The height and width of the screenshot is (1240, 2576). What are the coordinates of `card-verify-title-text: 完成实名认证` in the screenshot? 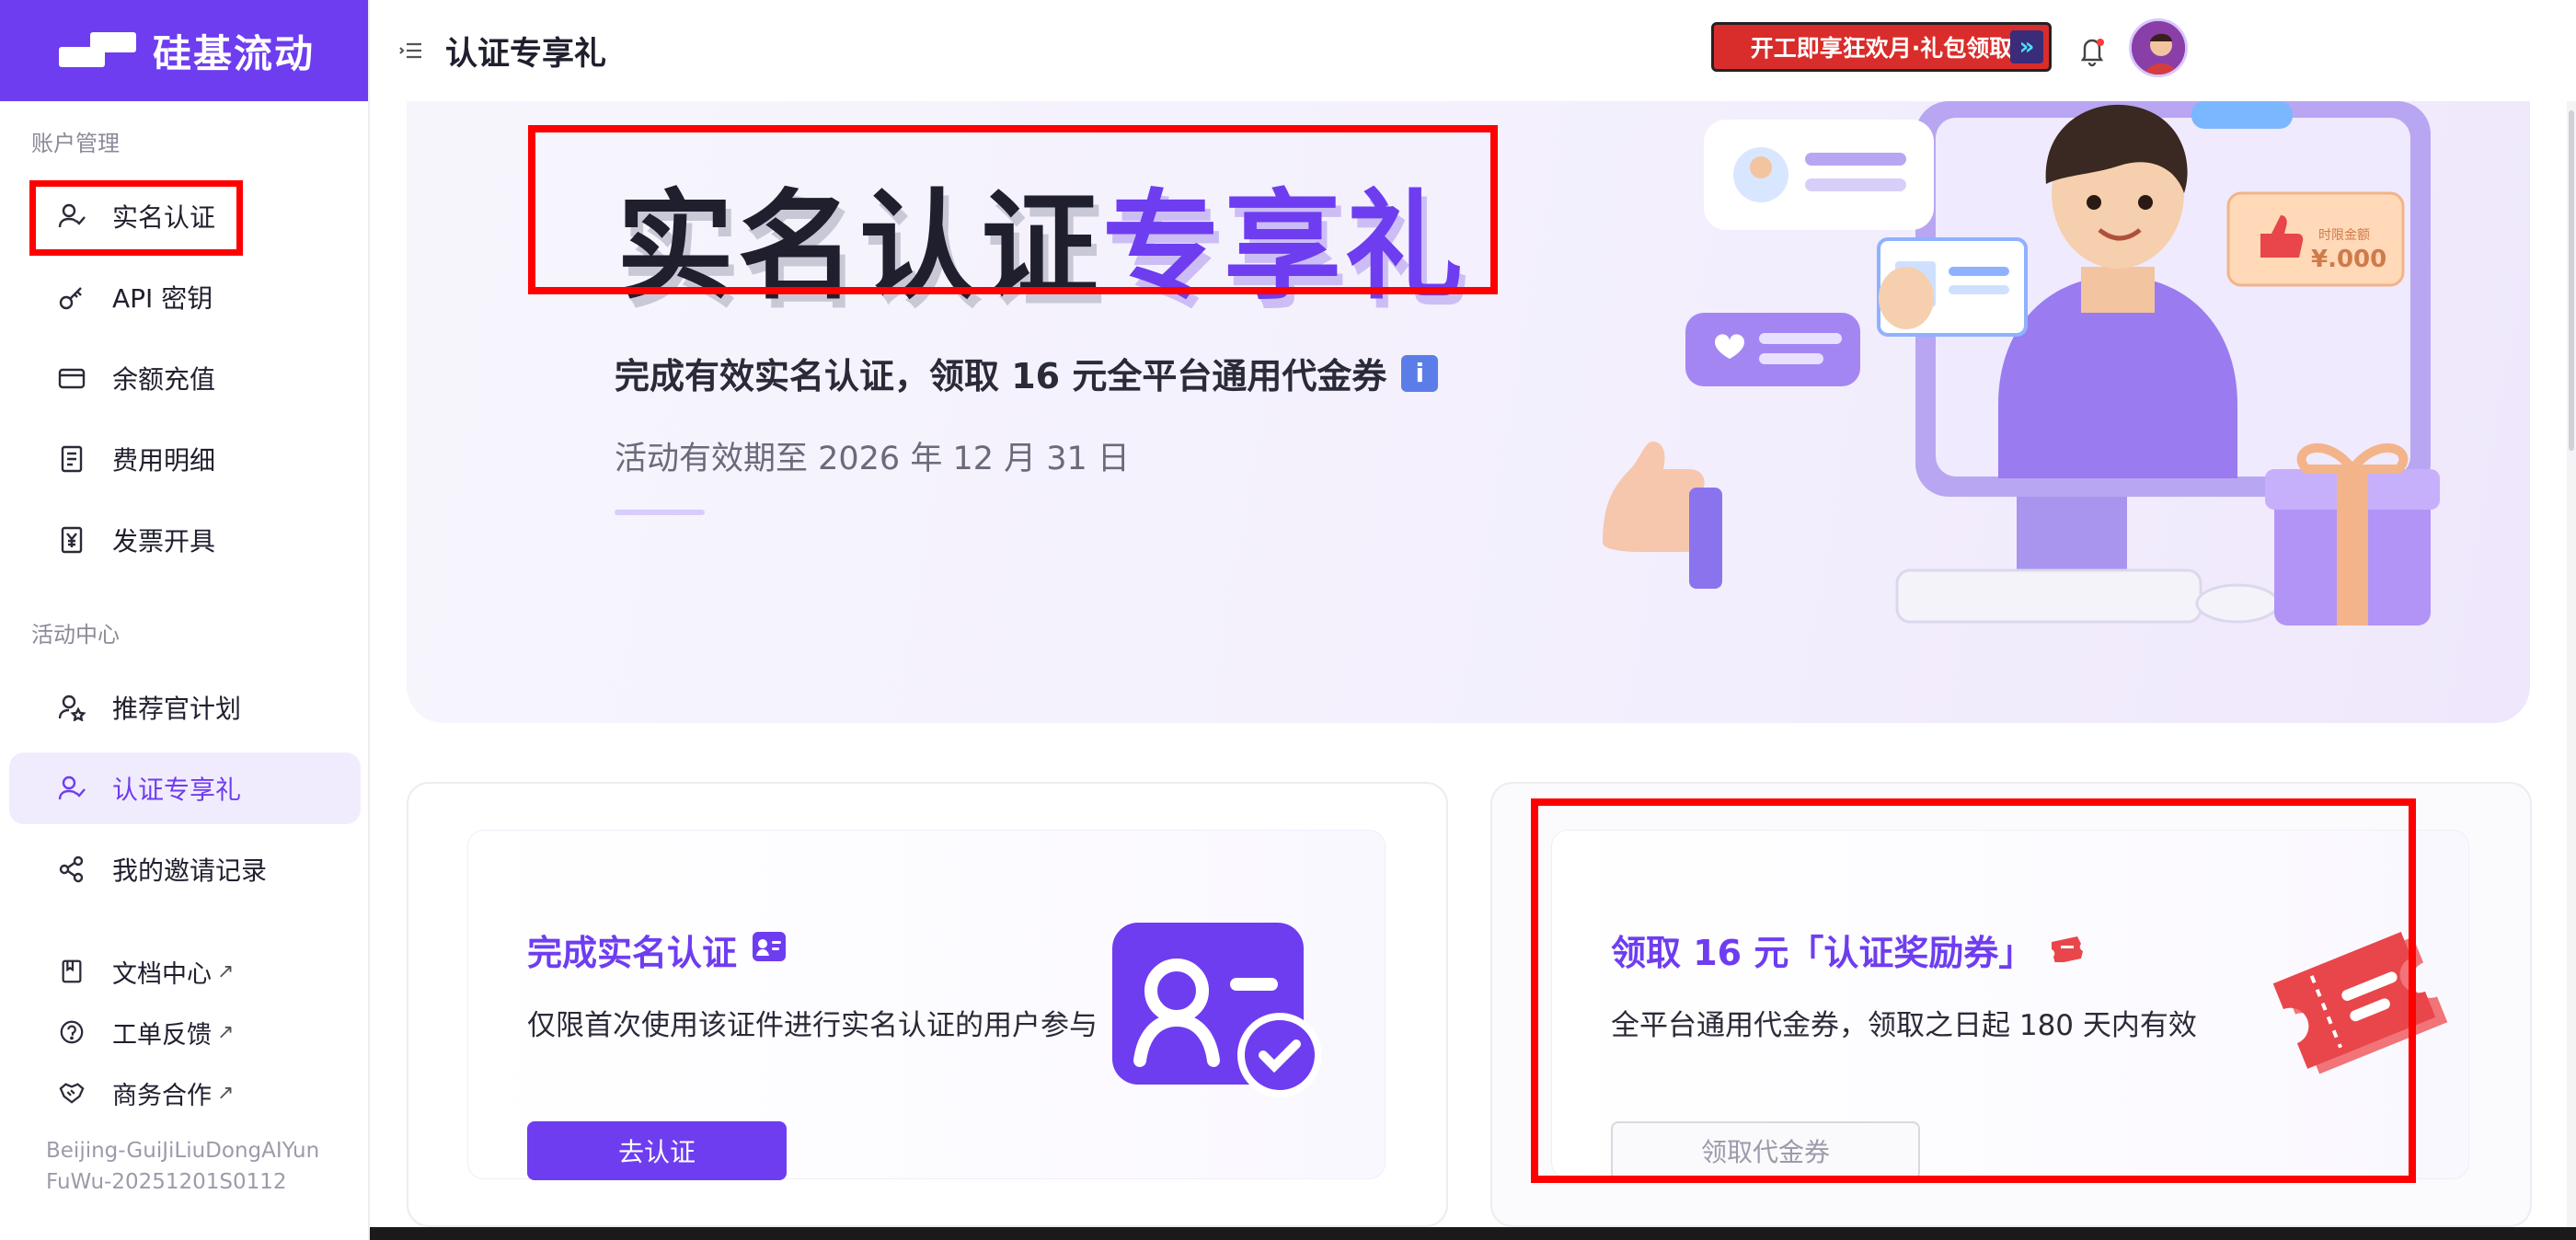 It's located at (632, 953).